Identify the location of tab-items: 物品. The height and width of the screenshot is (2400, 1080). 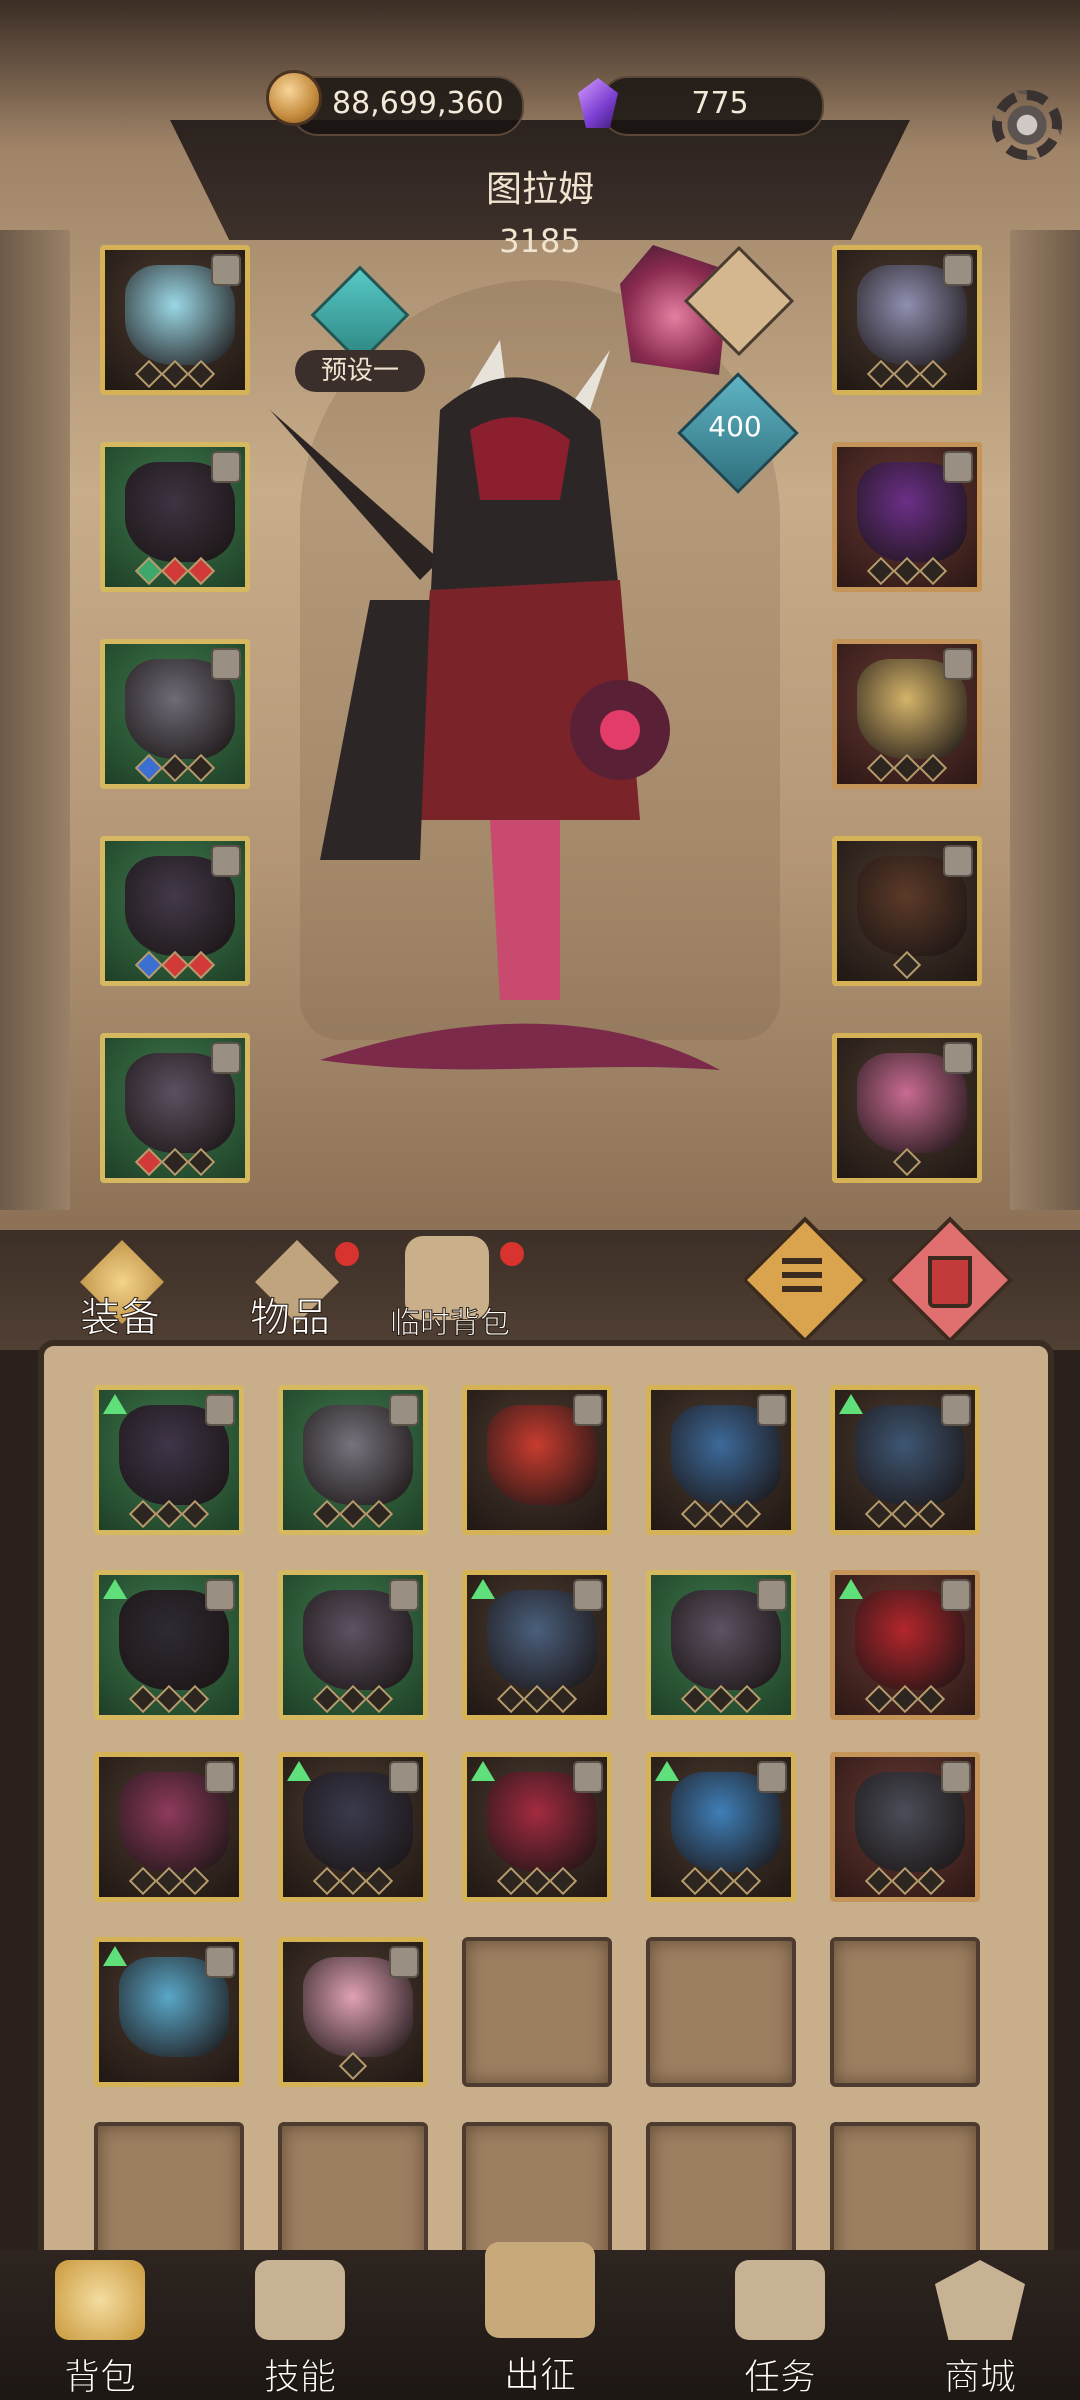
(290, 1314).